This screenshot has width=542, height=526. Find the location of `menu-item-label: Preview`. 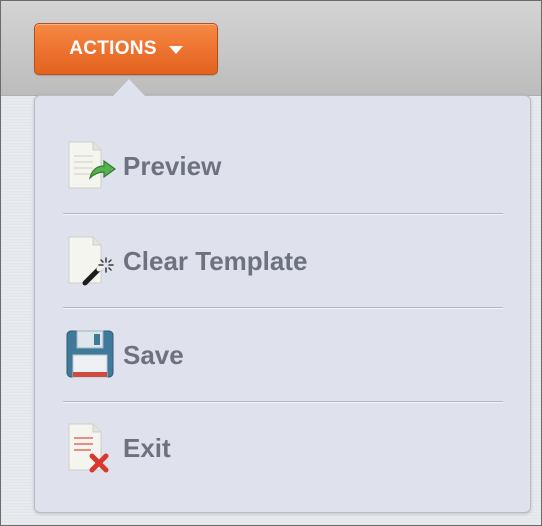

menu-item-label: Preview is located at coordinates (172, 165).